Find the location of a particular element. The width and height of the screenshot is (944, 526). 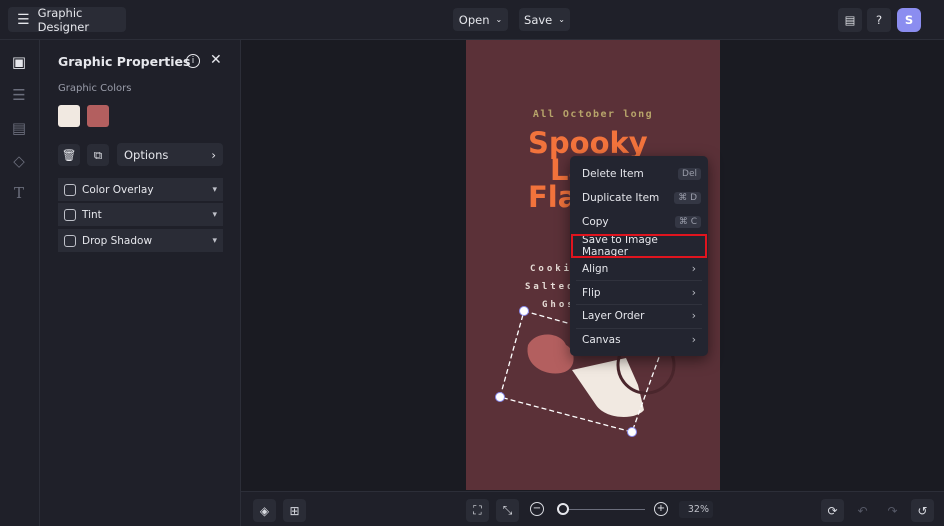

canvas-label: Canvas is located at coordinates (601, 339).